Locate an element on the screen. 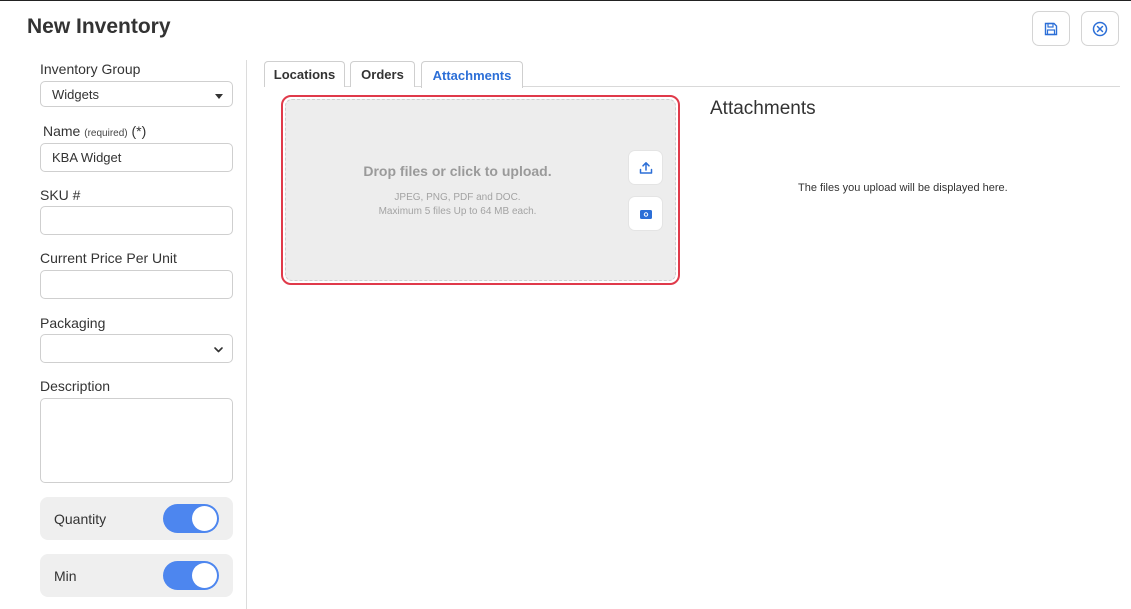  upload-instruction: Drop files or click to upload. is located at coordinates (457, 171).